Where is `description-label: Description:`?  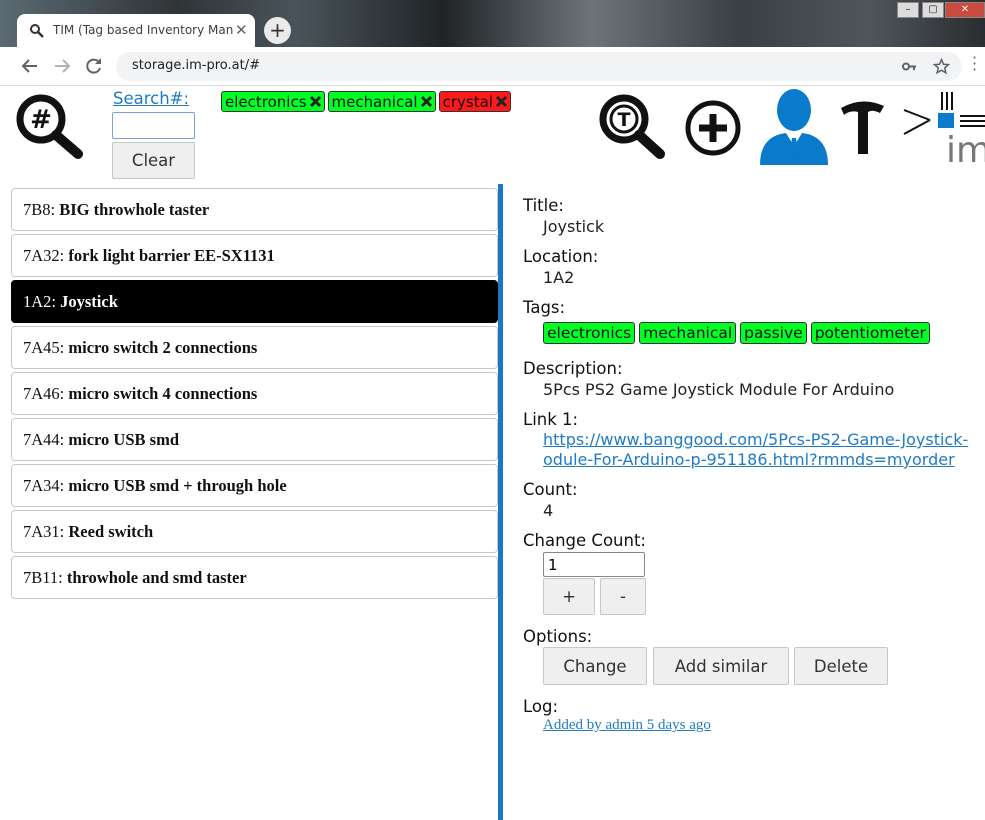
description-label: Description: is located at coordinates (573, 368).